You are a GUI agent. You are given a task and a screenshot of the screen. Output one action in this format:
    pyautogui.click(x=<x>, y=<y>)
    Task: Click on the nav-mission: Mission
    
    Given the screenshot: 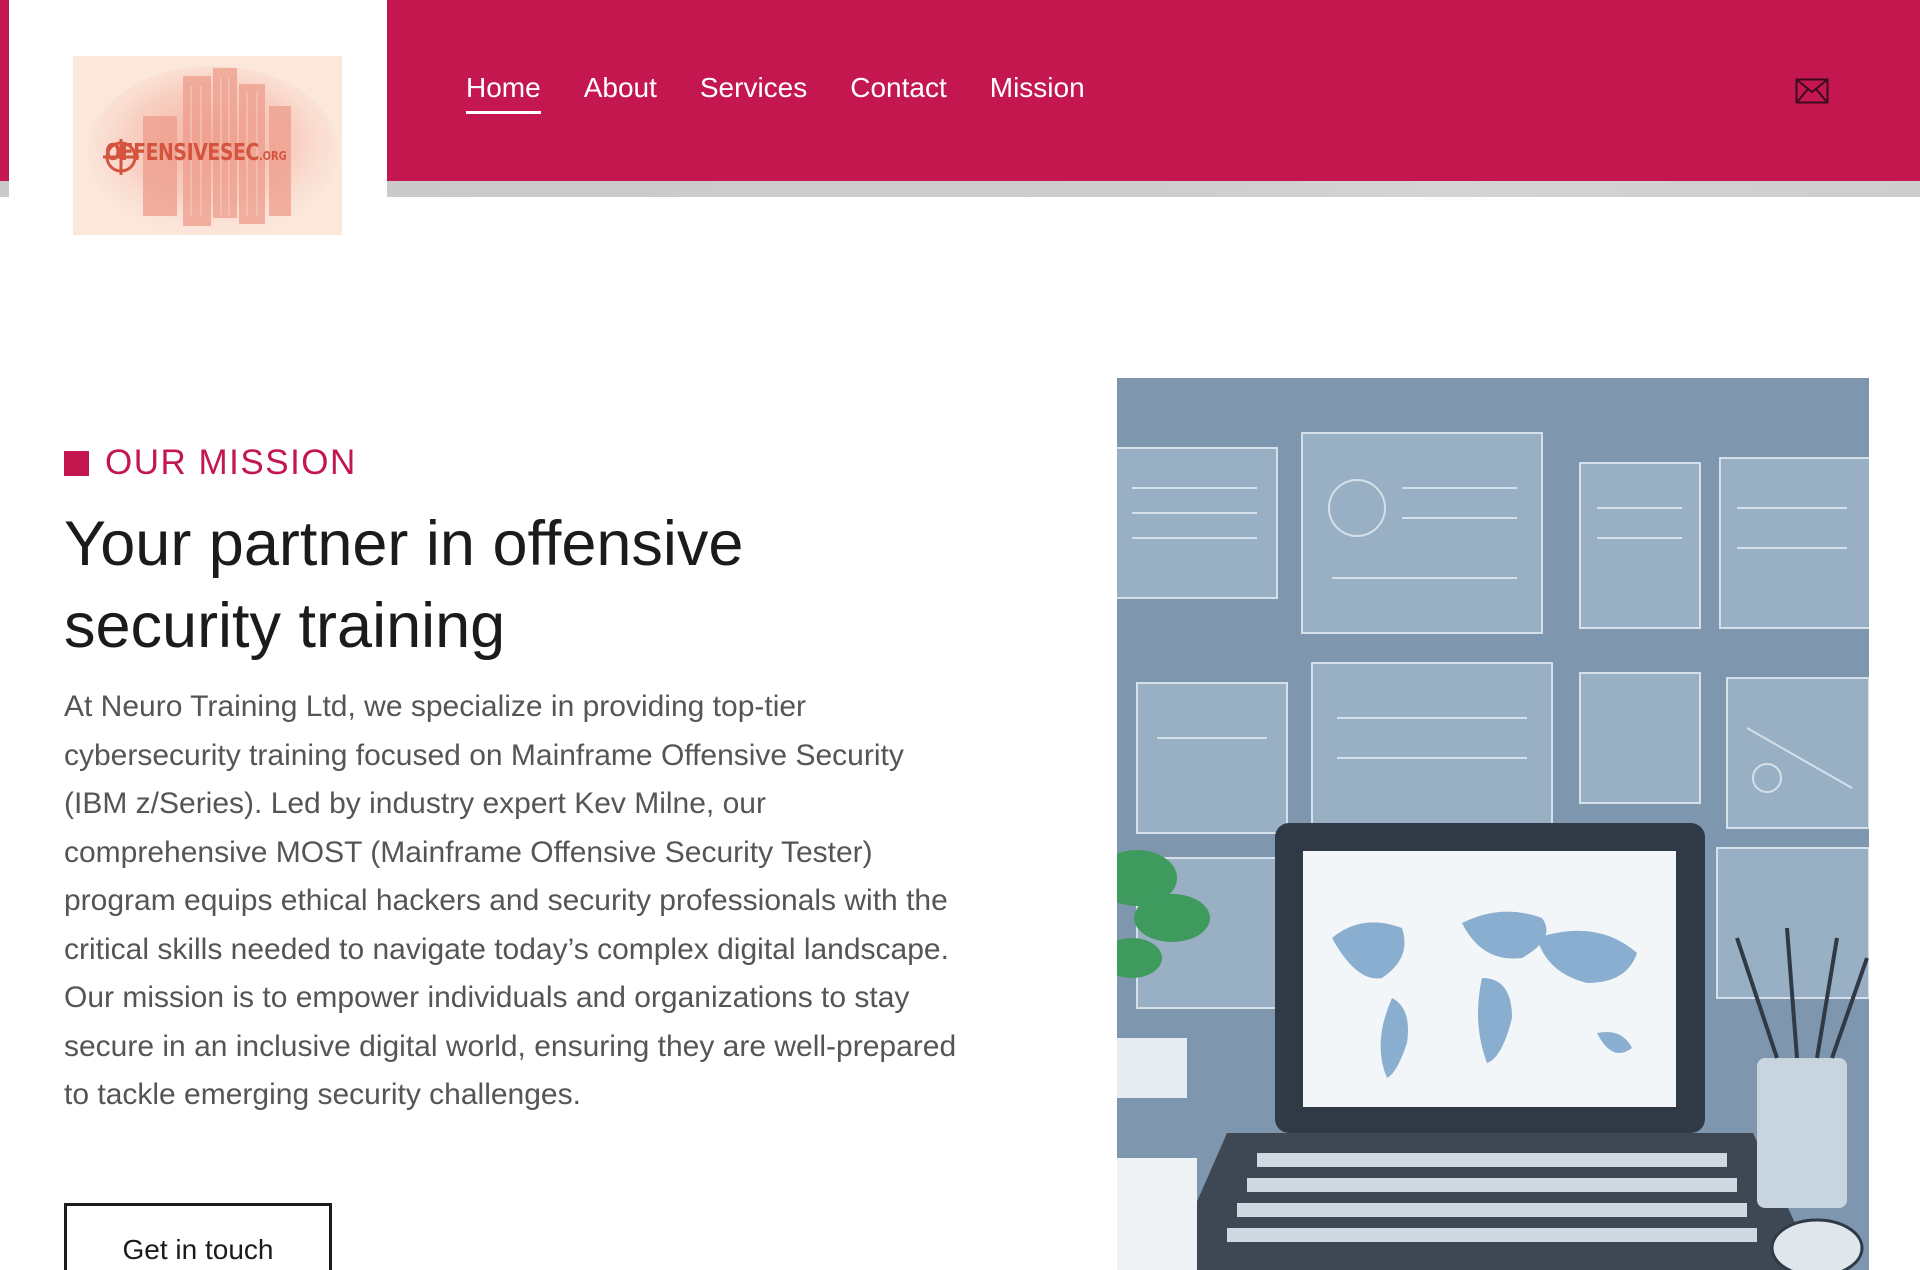 What is the action you would take?
    pyautogui.click(x=1037, y=93)
    